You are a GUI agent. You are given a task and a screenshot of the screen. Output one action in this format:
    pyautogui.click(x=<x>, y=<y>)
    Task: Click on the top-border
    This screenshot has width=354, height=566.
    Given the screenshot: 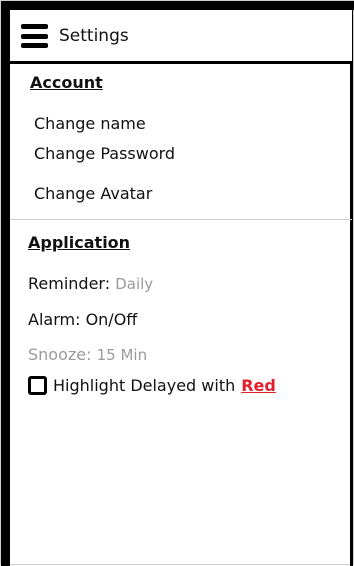 What is the action you would take?
    pyautogui.click(x=177, y=5)
    